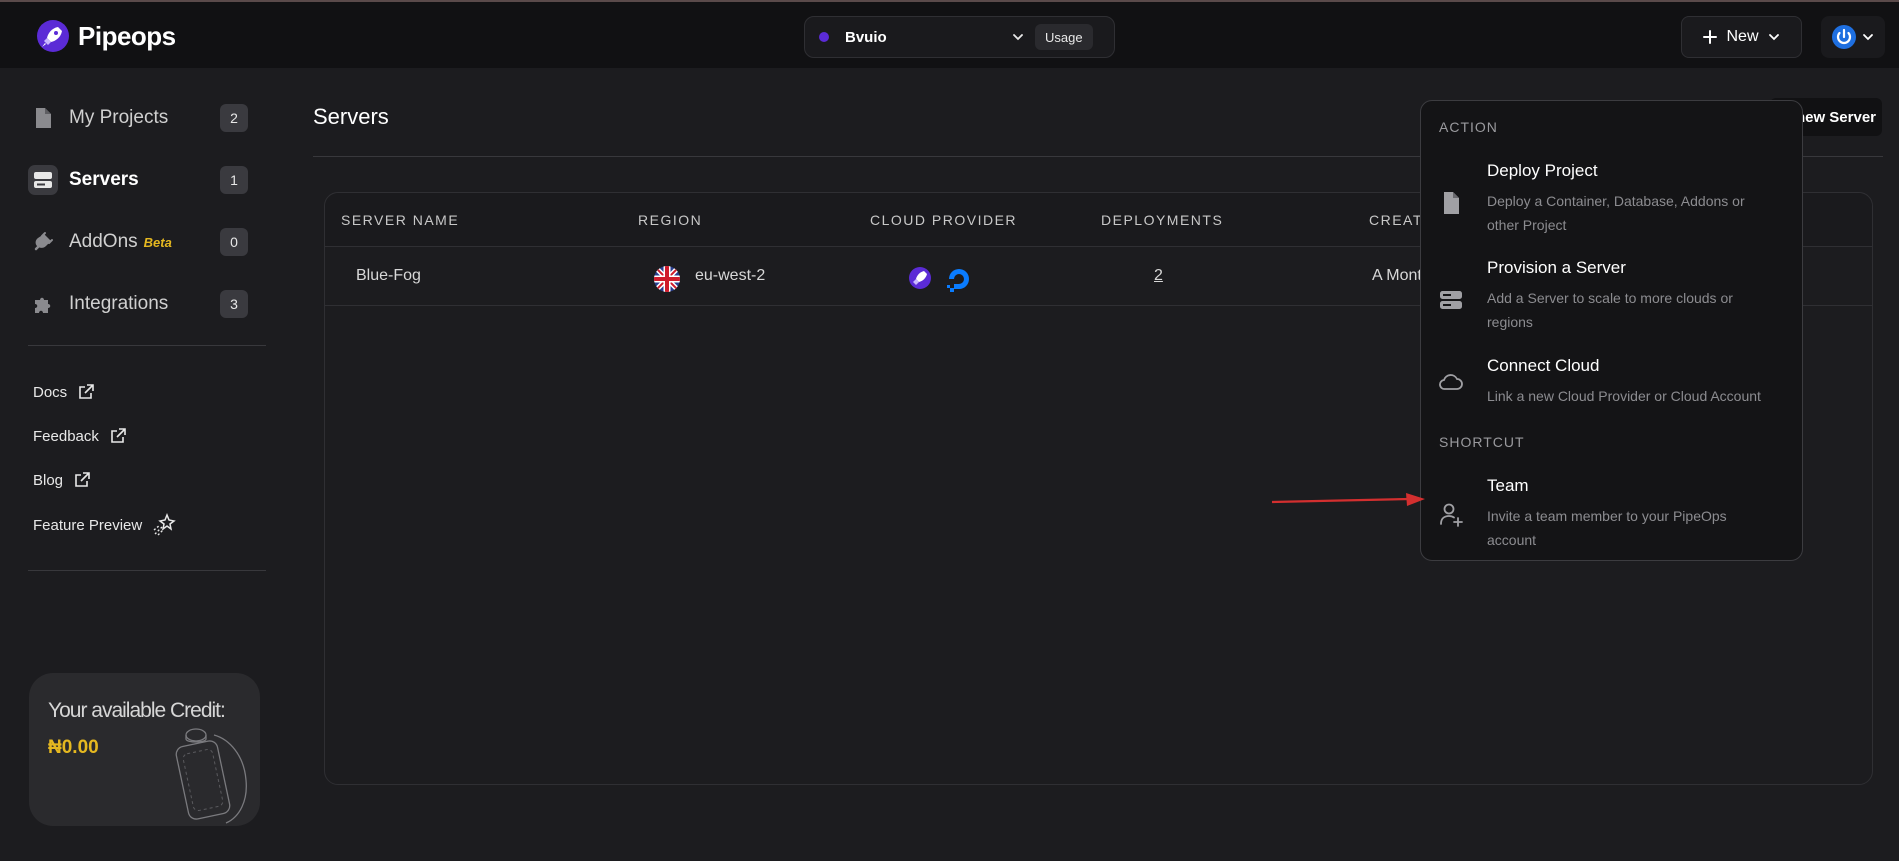 The width and height of the screenshot is (1899, 861). What do you see at coordinates (730, 275) in the screenshot?
I see `server-region: eu-west-2` at bounding box center [730, 275].